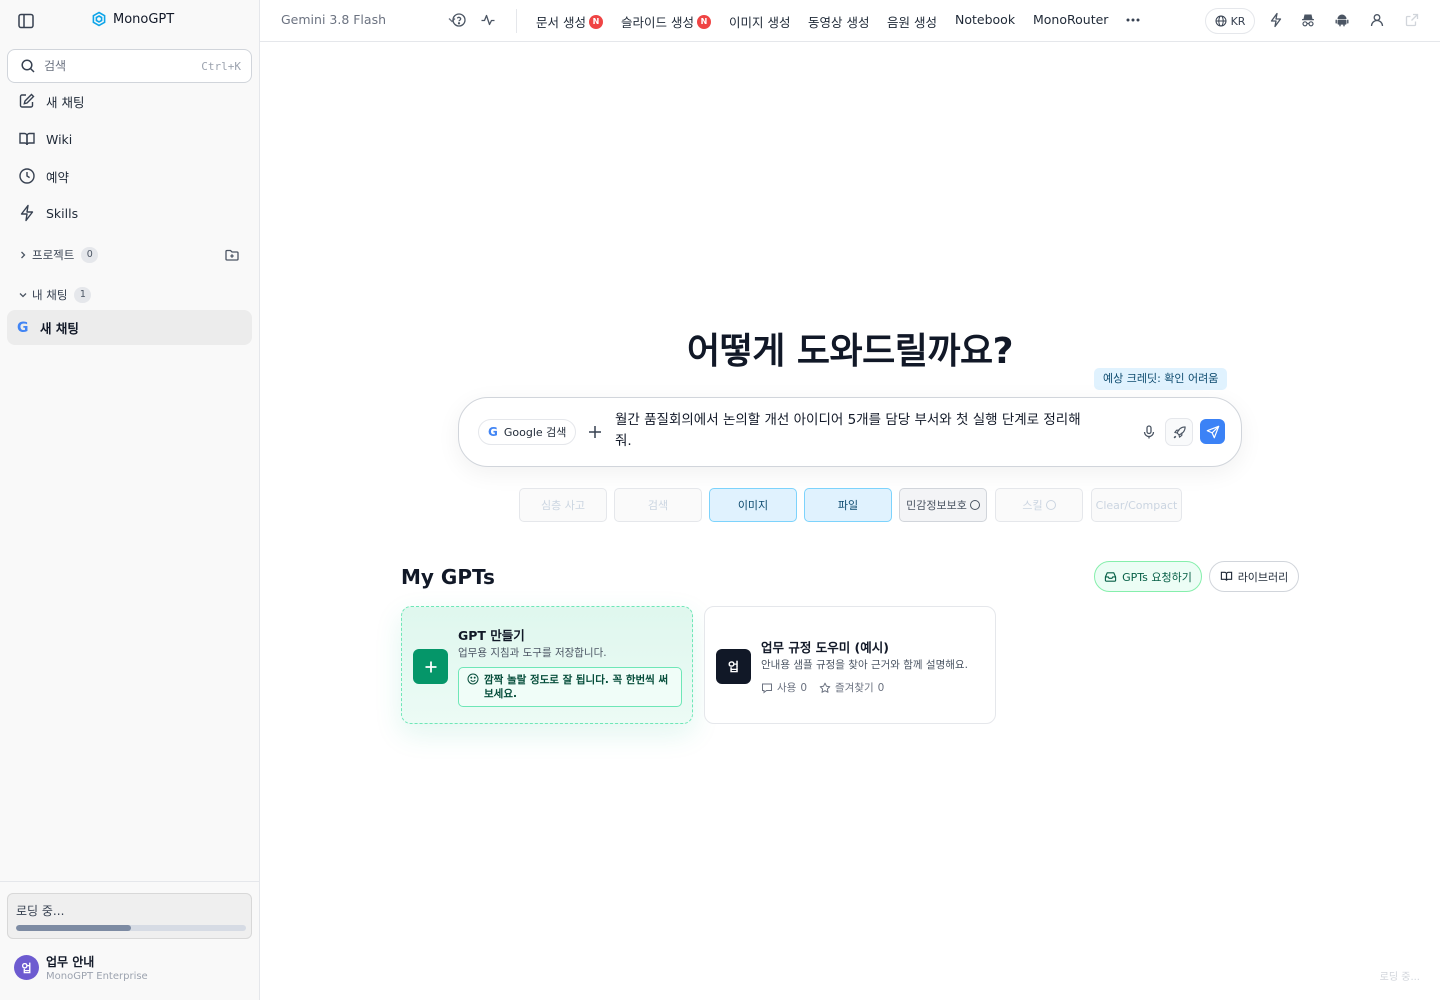 The height and width of the screenshot is (1000, 1440). I want to click on divider, so click(130, 881).